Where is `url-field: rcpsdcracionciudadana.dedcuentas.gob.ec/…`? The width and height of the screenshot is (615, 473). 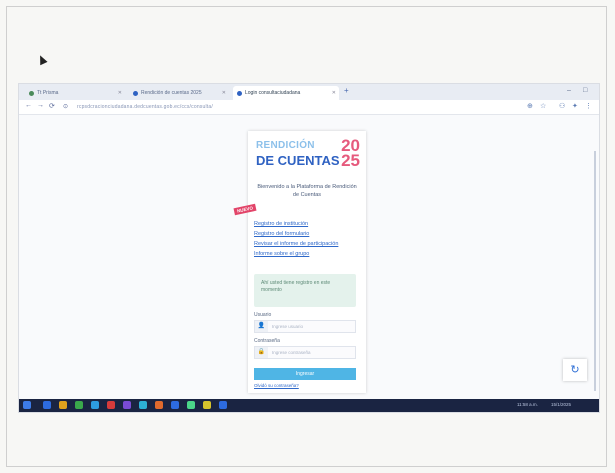
url-field: rcpsdcracionciudadana.dedcuentas.gob.ec/… is located at coordinates (145, 107).